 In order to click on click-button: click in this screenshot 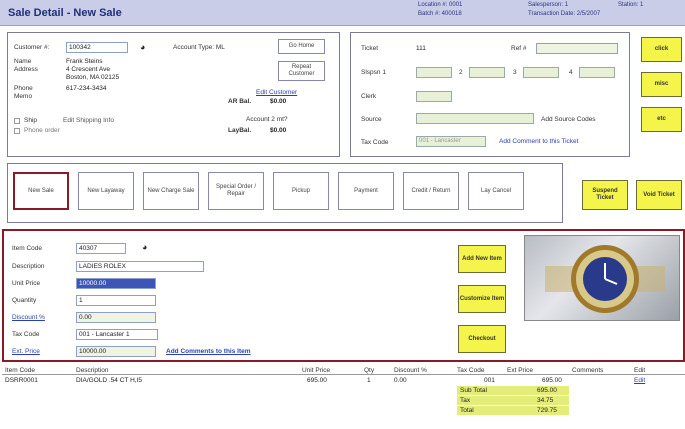, I will do `click(661, 49)`.